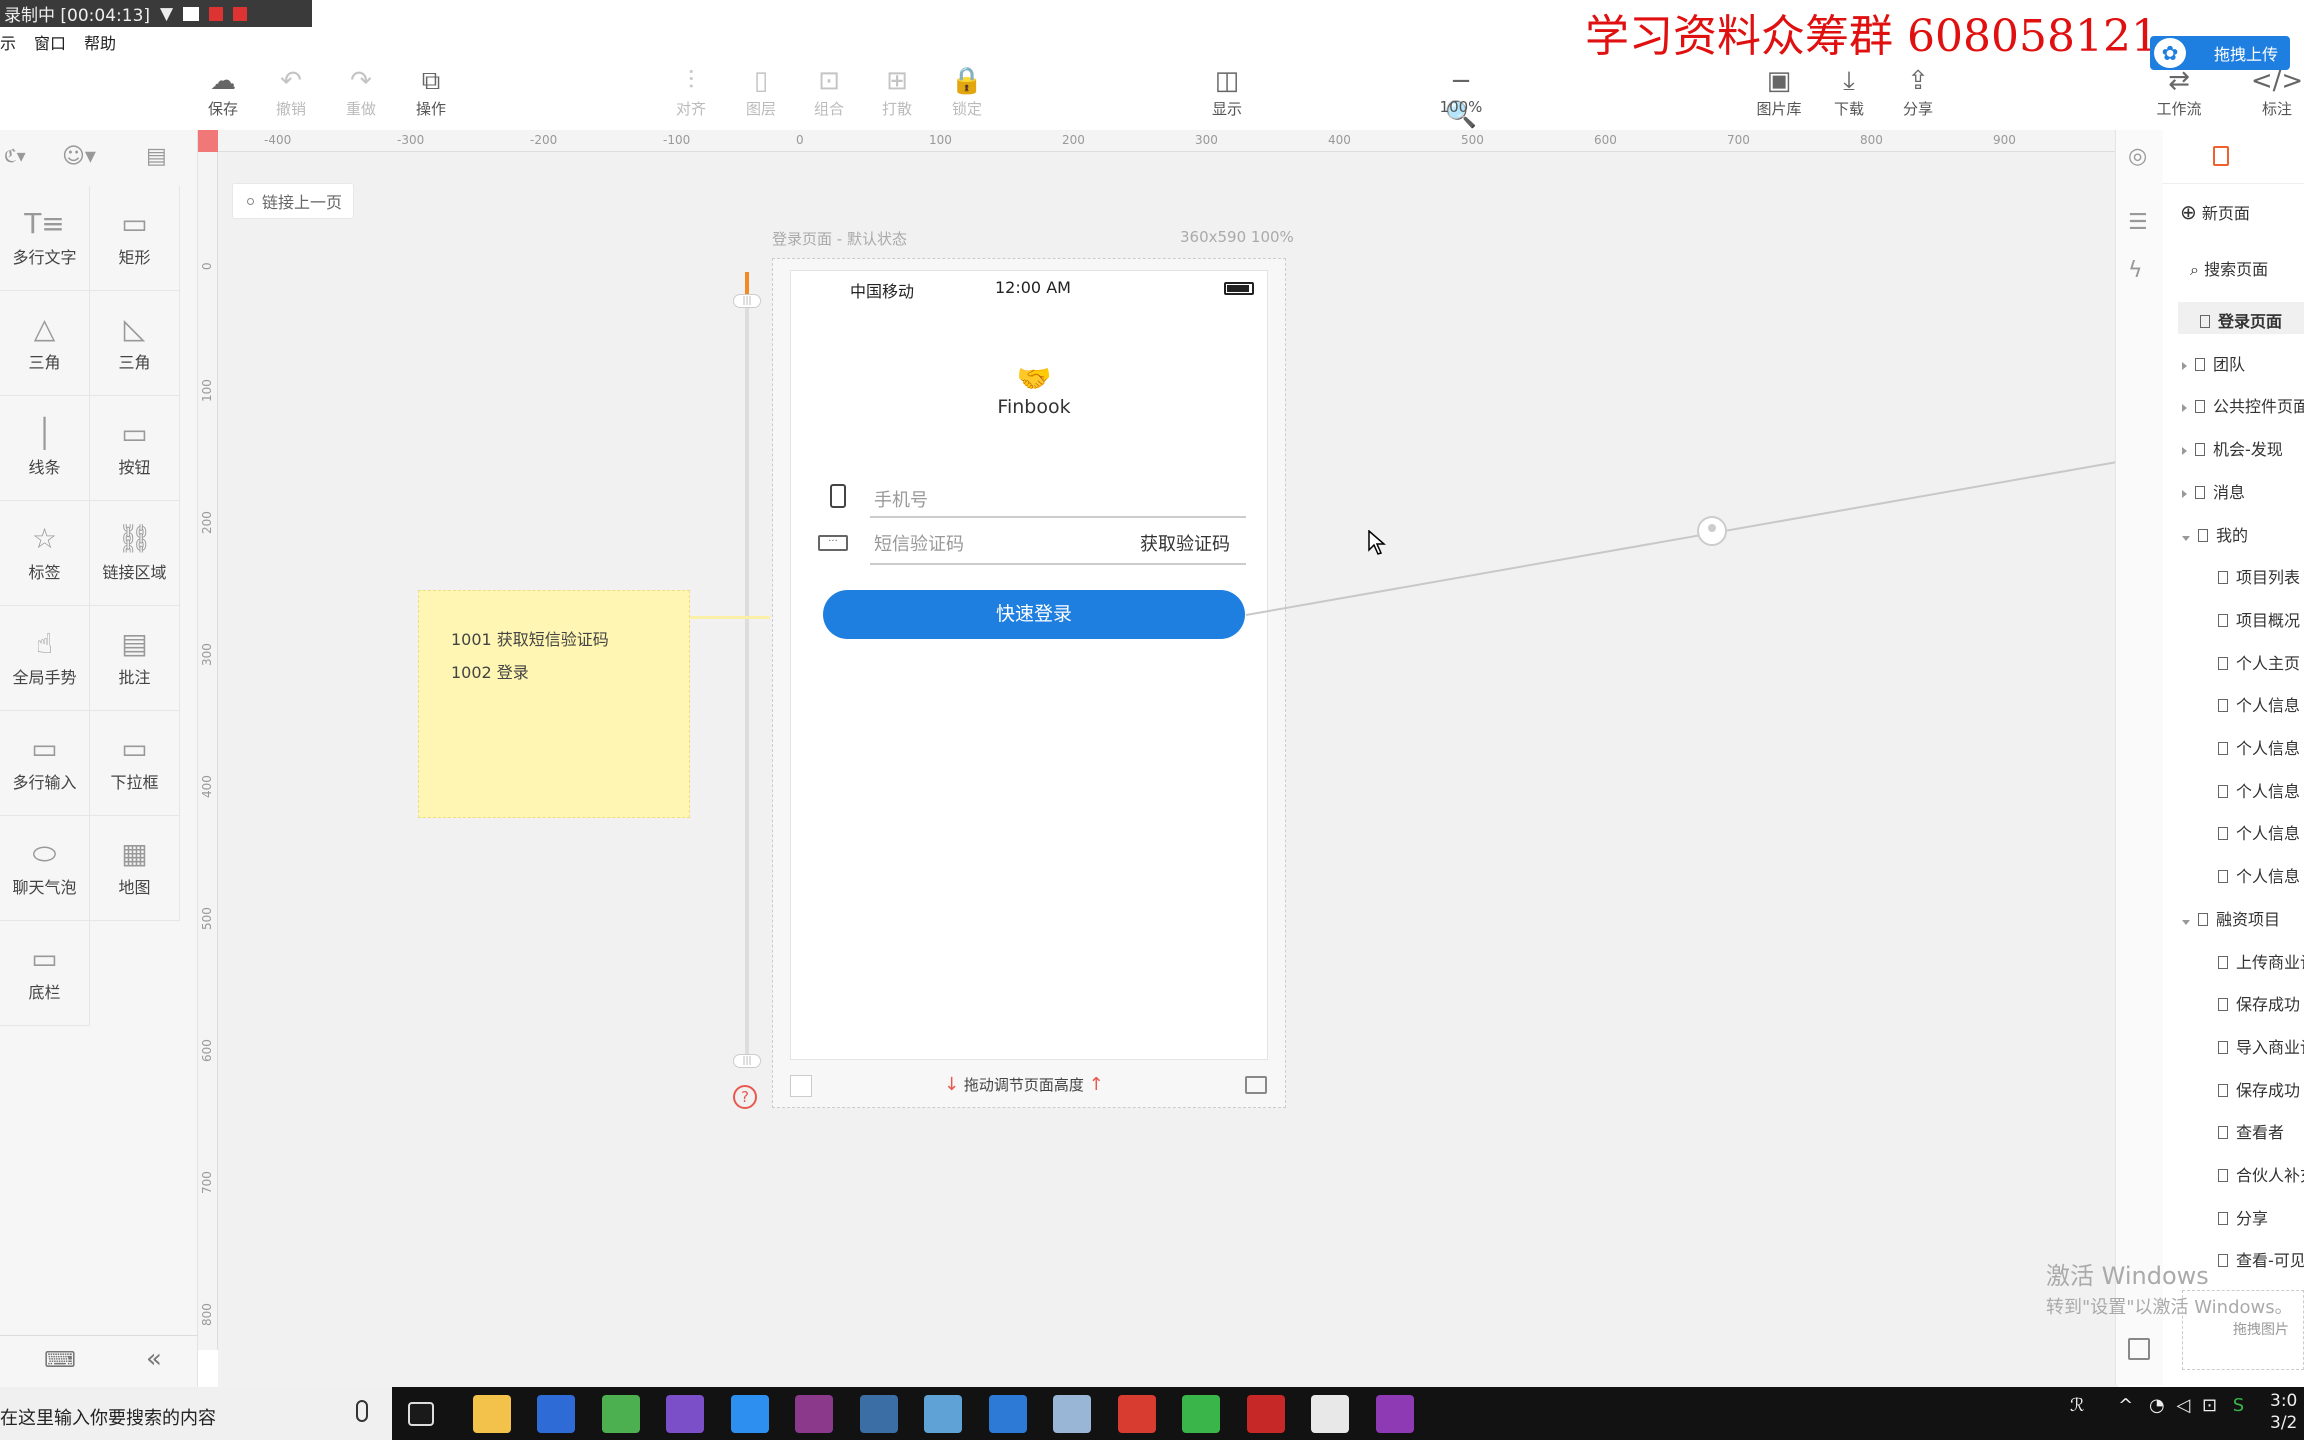 The width and height of the screenshot is (2304, 1440). I want to click on page-tree-item: 查看者, so click(2251, 1131).